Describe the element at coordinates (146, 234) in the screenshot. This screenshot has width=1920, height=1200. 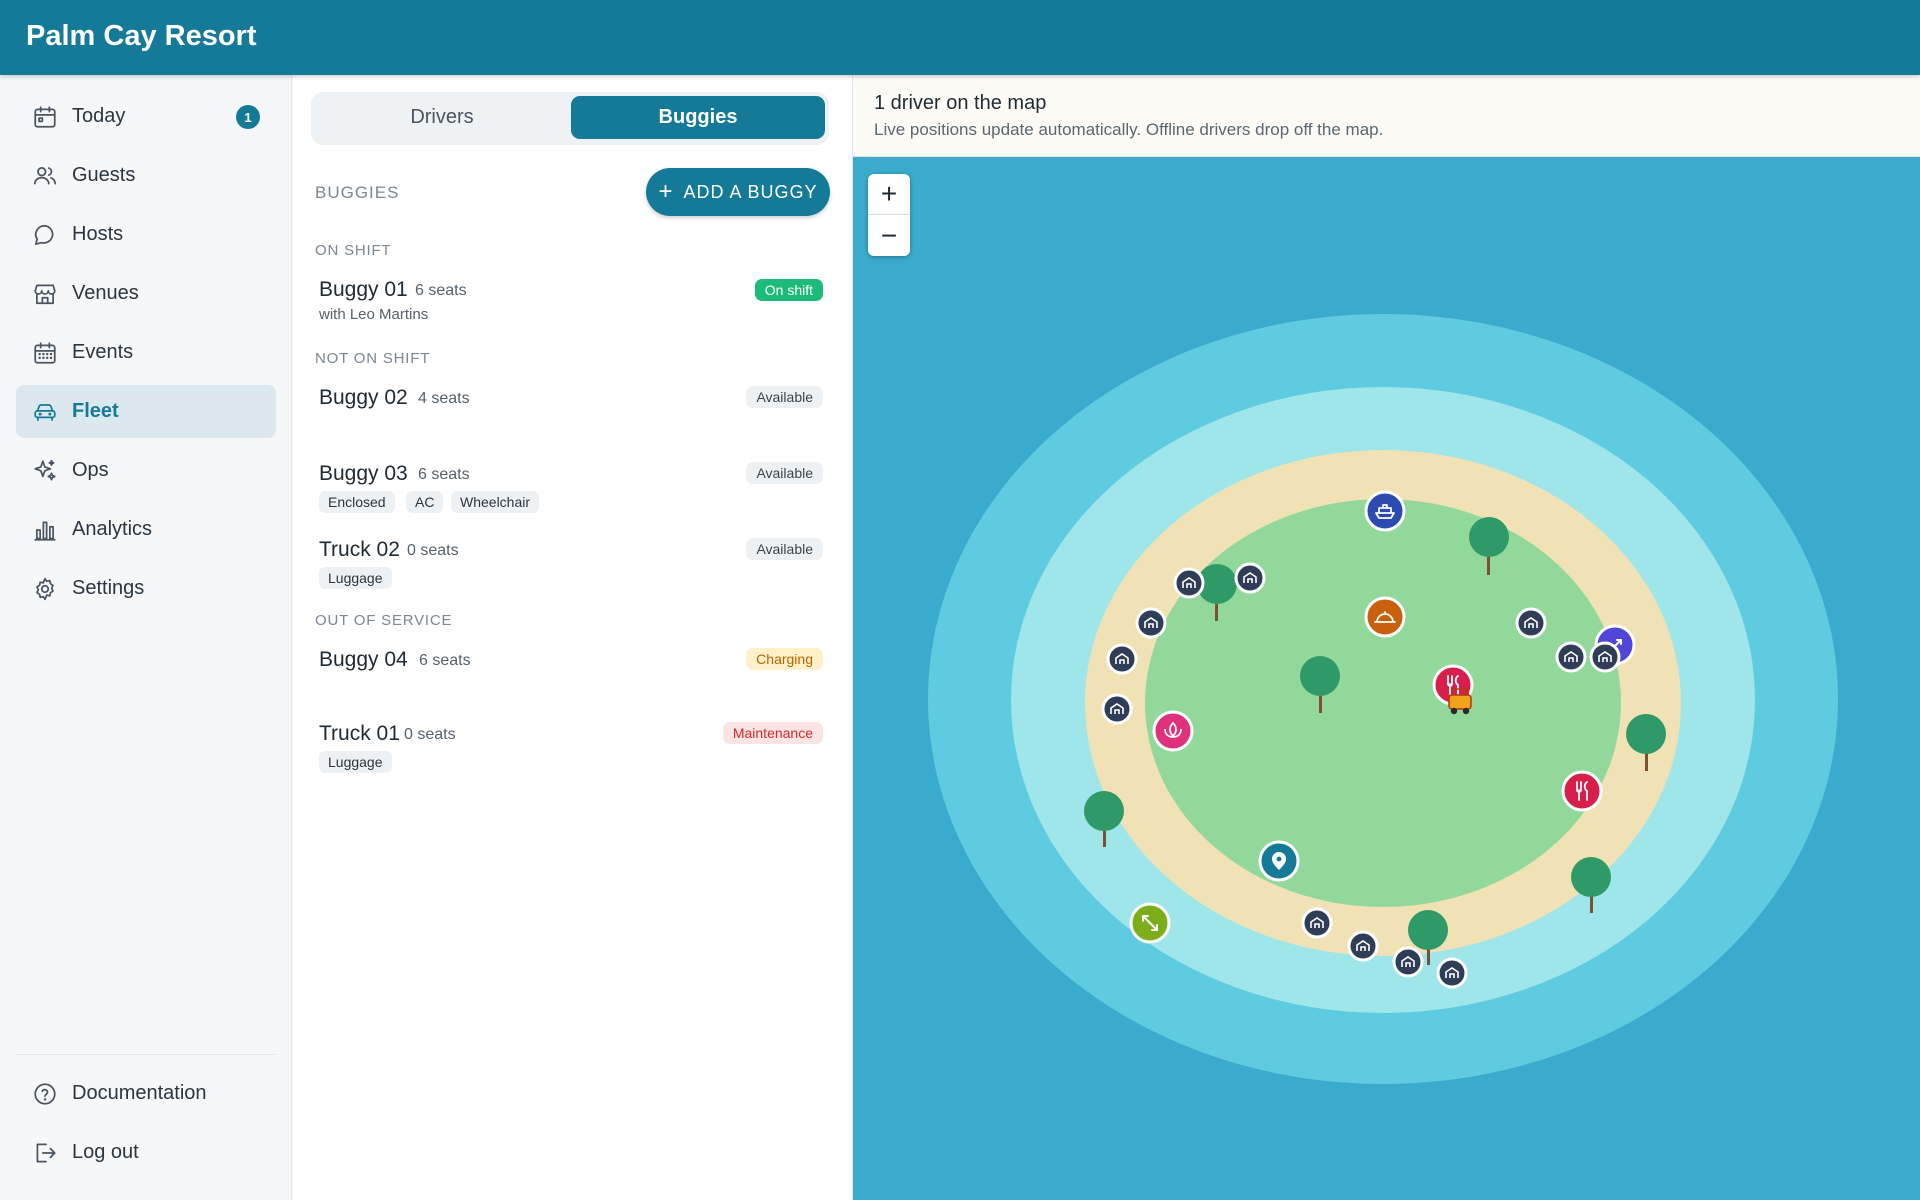
I see `sidebar-item-hosts: Hosts` at that location.